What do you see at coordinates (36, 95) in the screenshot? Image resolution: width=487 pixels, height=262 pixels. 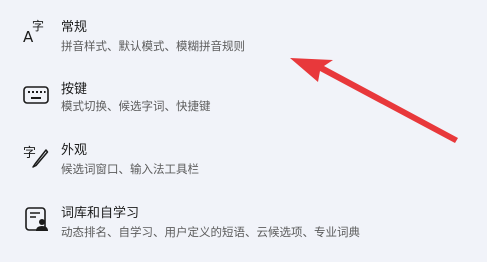 I see `keyboard-icon` at bounding box center [36, 95].